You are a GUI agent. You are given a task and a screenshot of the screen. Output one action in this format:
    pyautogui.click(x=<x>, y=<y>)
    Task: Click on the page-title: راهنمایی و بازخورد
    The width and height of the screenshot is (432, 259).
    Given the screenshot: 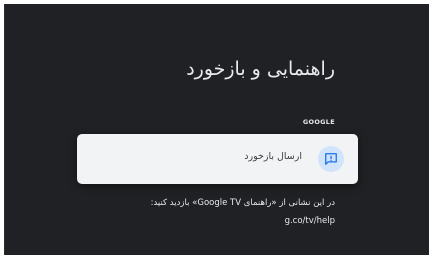 What is the action you would take?
    pyautogui.click(x=260, y=69)
    